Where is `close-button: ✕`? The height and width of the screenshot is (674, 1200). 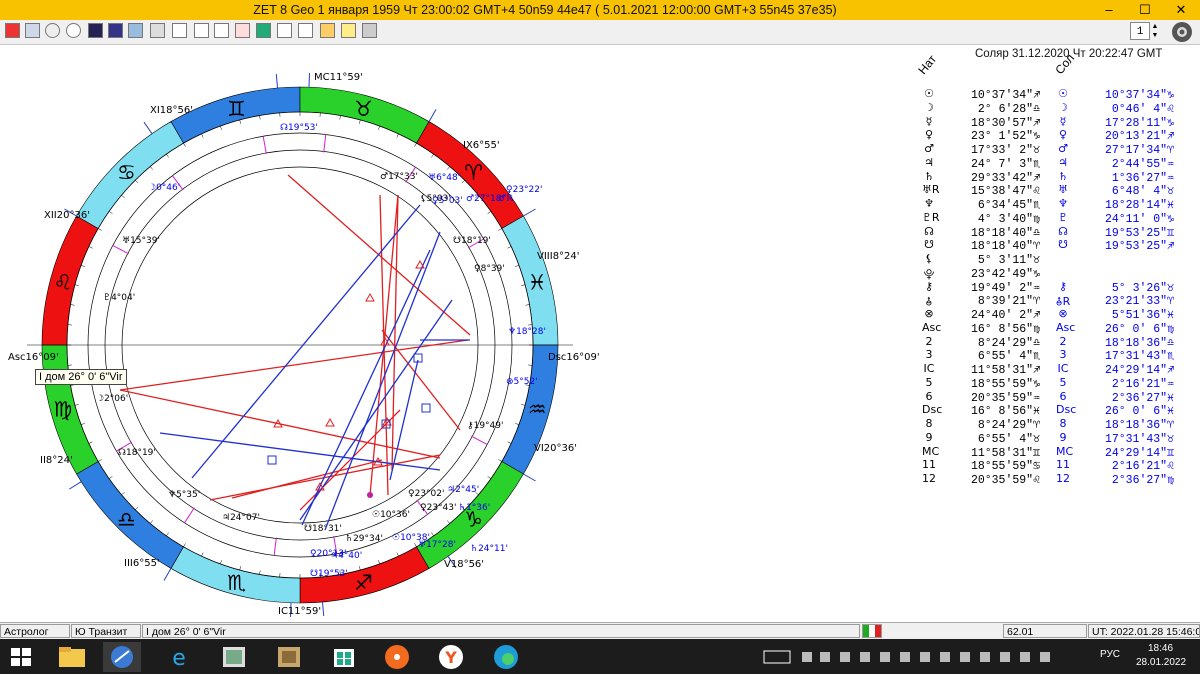
close-button: ✕ is located at coordinates (1181, 10).